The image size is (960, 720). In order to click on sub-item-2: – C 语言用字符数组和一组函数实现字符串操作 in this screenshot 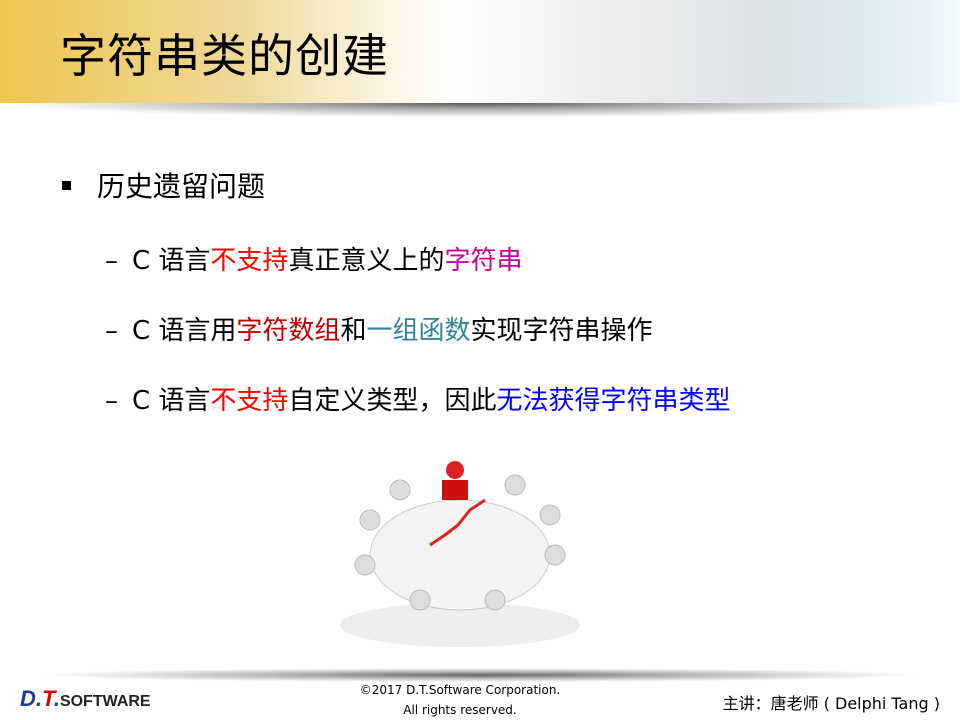, I will do `click(378, 328)`.